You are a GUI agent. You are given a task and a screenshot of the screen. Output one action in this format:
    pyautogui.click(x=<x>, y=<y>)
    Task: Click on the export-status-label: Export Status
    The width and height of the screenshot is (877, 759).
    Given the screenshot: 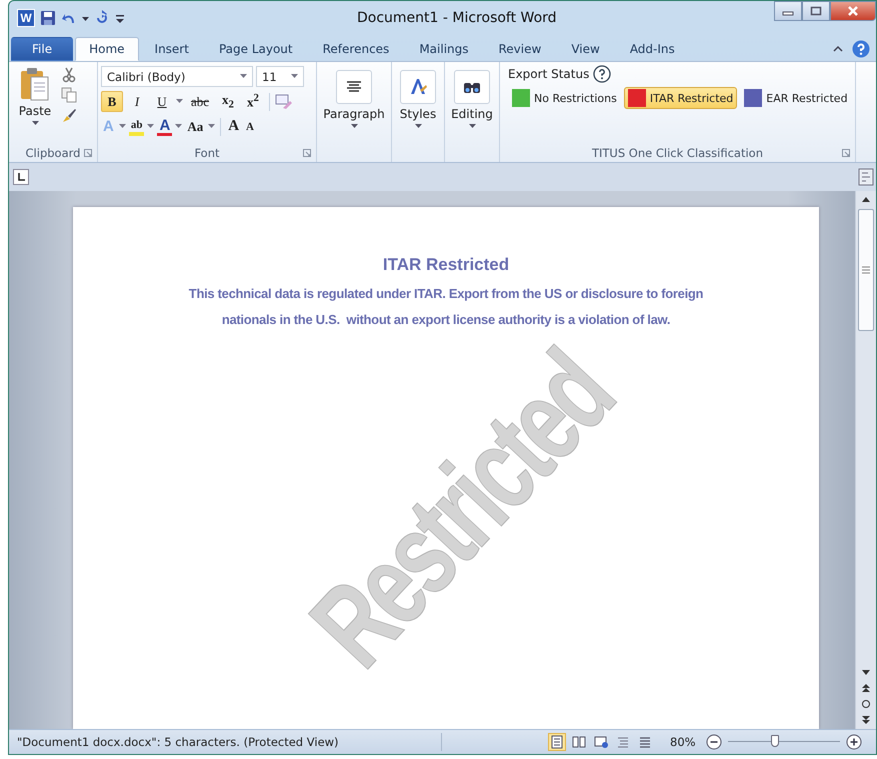 What is the action you would take?
    pyautogui.click(x=549, y=74)
    